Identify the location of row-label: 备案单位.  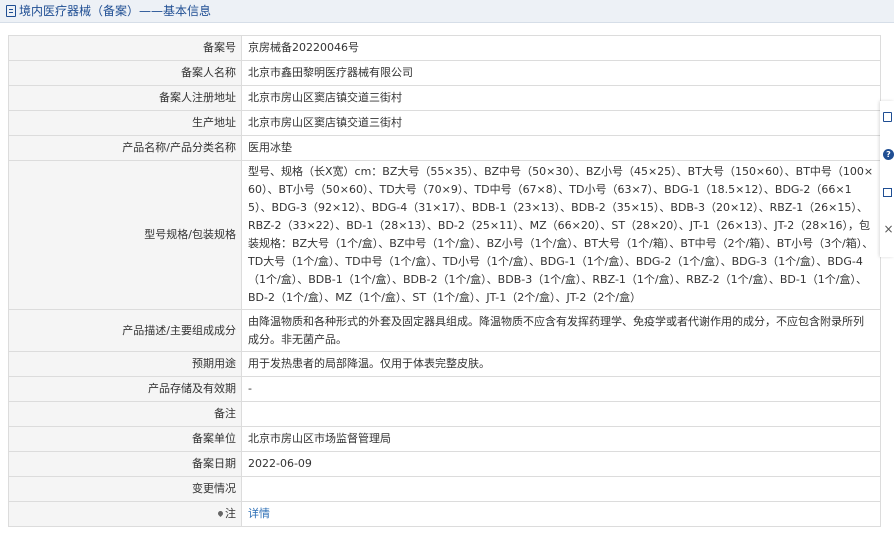
(125, 439).